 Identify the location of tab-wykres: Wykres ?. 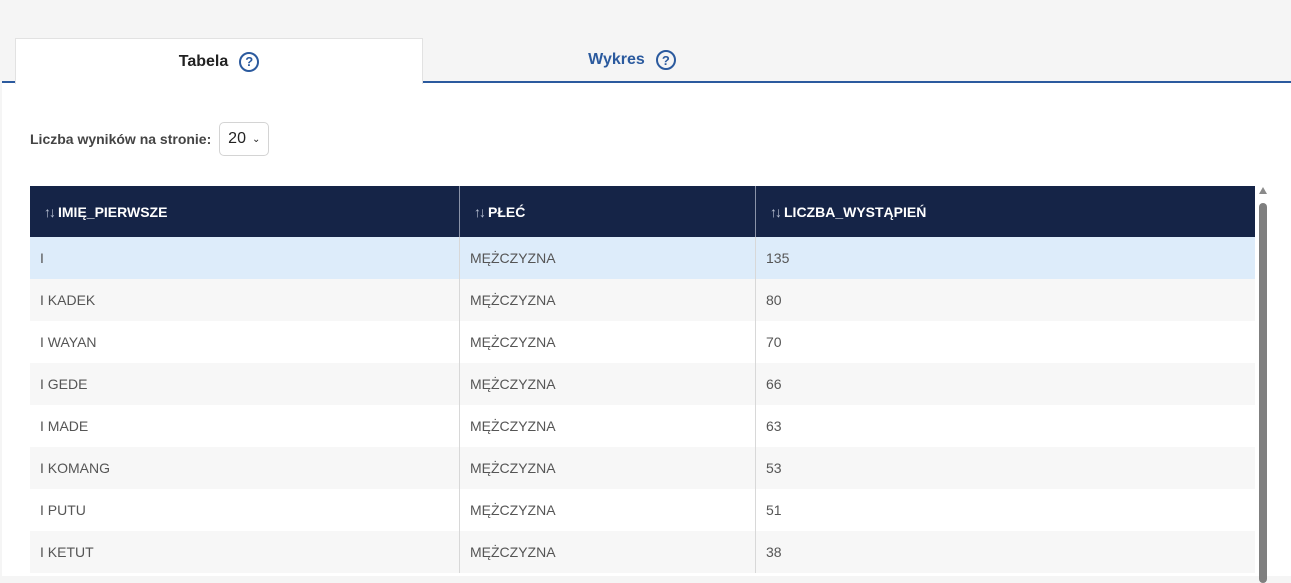
(632, 60).